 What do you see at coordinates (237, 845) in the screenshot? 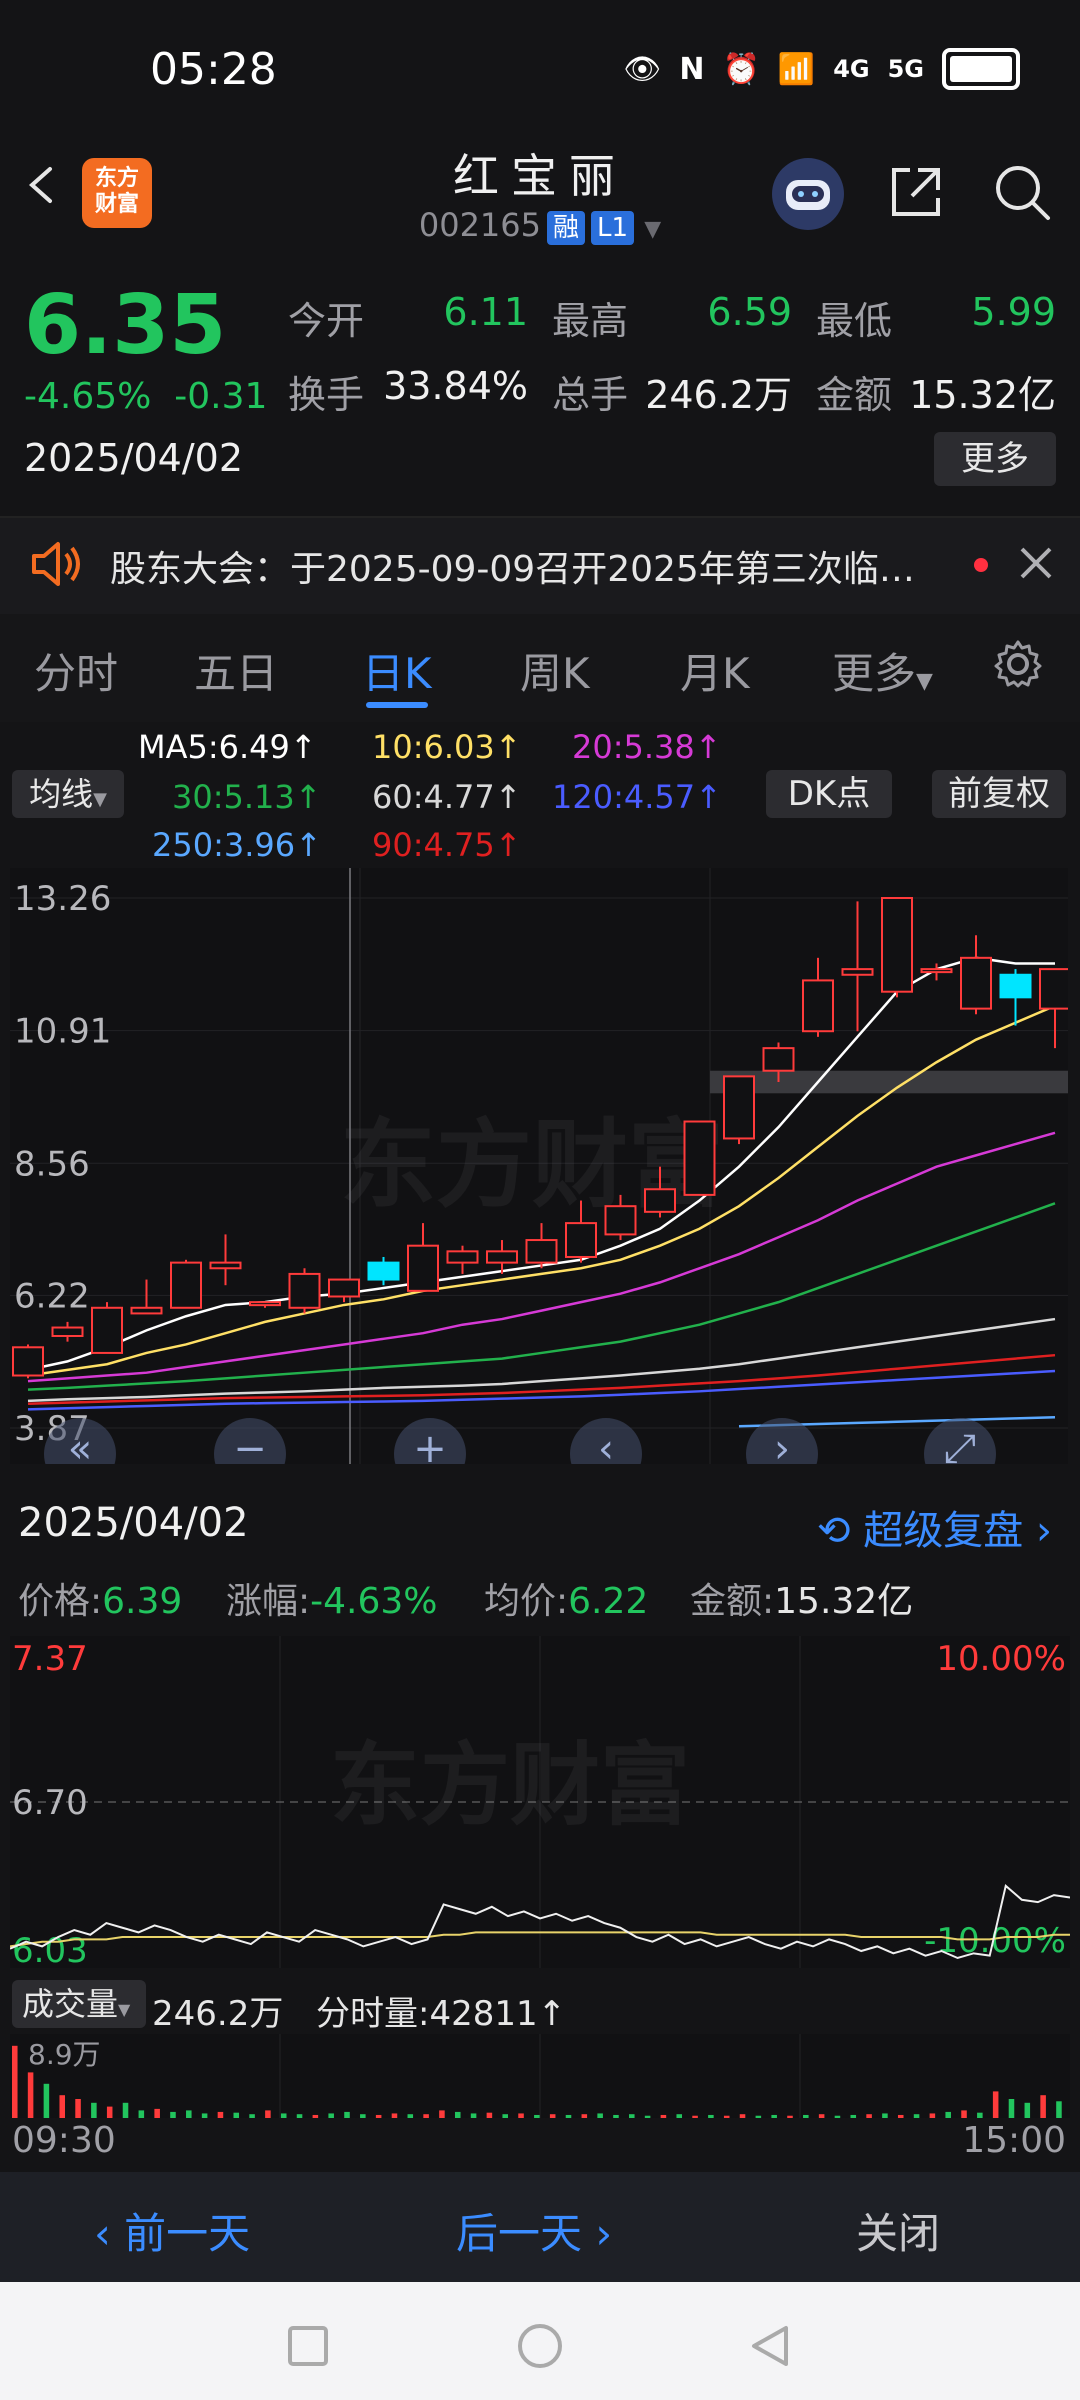
I see `ma250-label: 250:3.96↑` at bounding box center [237, 845].